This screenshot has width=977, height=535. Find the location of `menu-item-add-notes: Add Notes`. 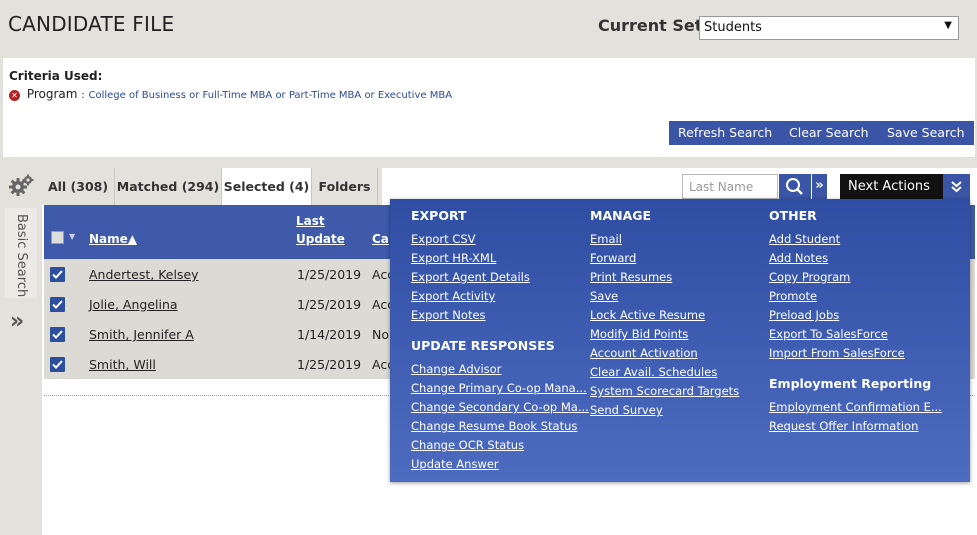

menu-item-add-notes: Add Notes is located at coordinates (798, 258).